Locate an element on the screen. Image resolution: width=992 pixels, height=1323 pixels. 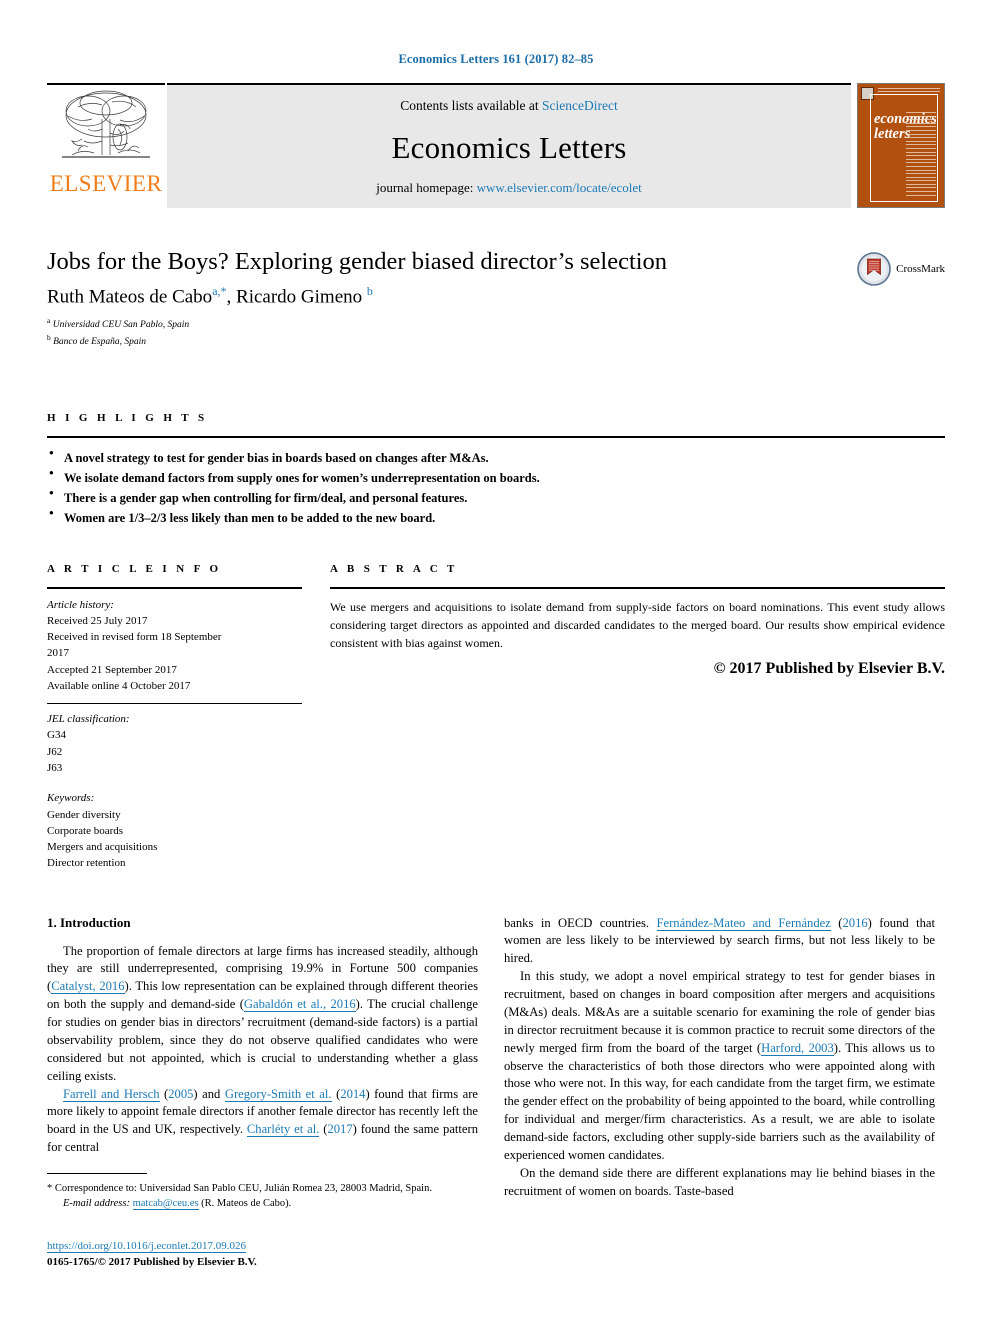
keyword: Mergers and acquisitions is located at coordinates (102, 847).